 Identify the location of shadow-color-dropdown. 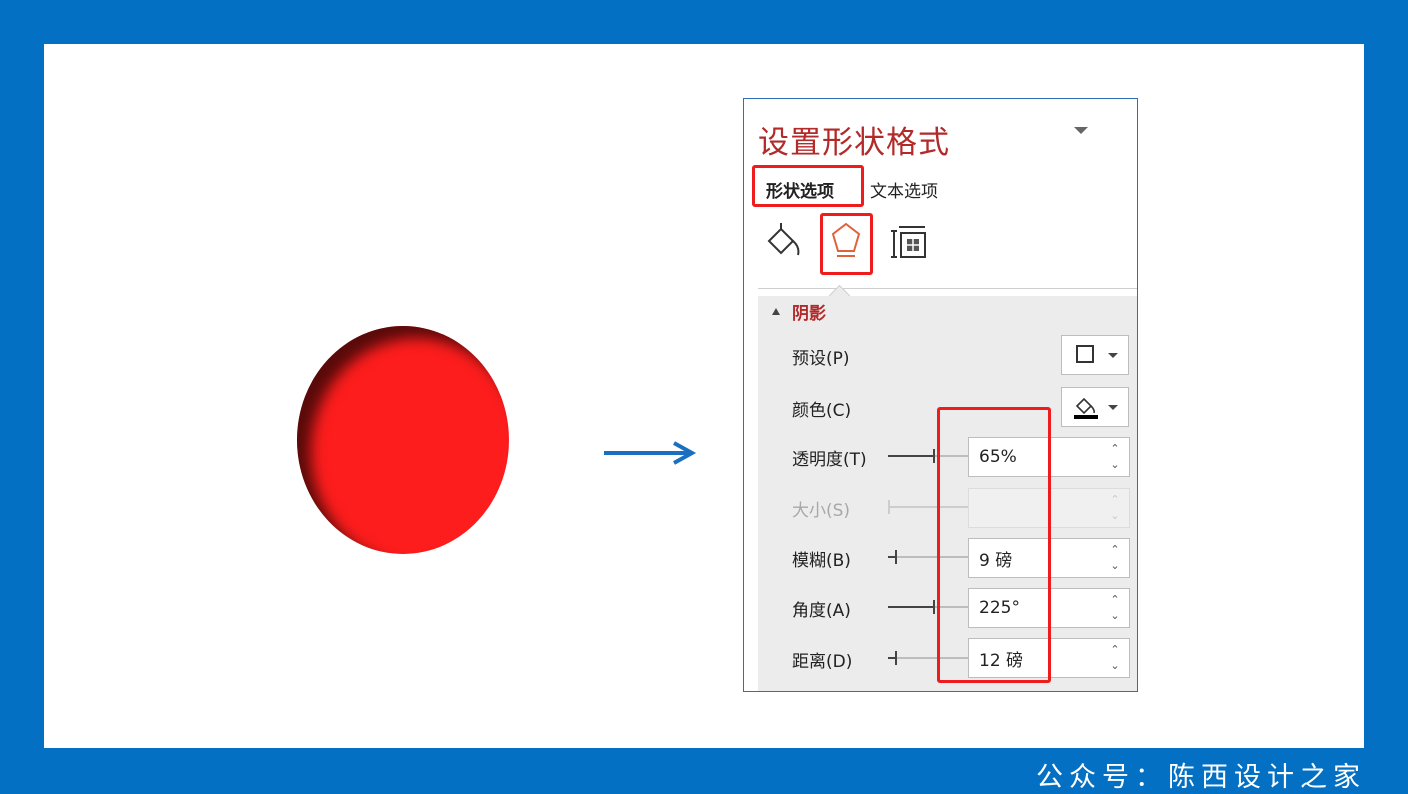
(1095, 407).